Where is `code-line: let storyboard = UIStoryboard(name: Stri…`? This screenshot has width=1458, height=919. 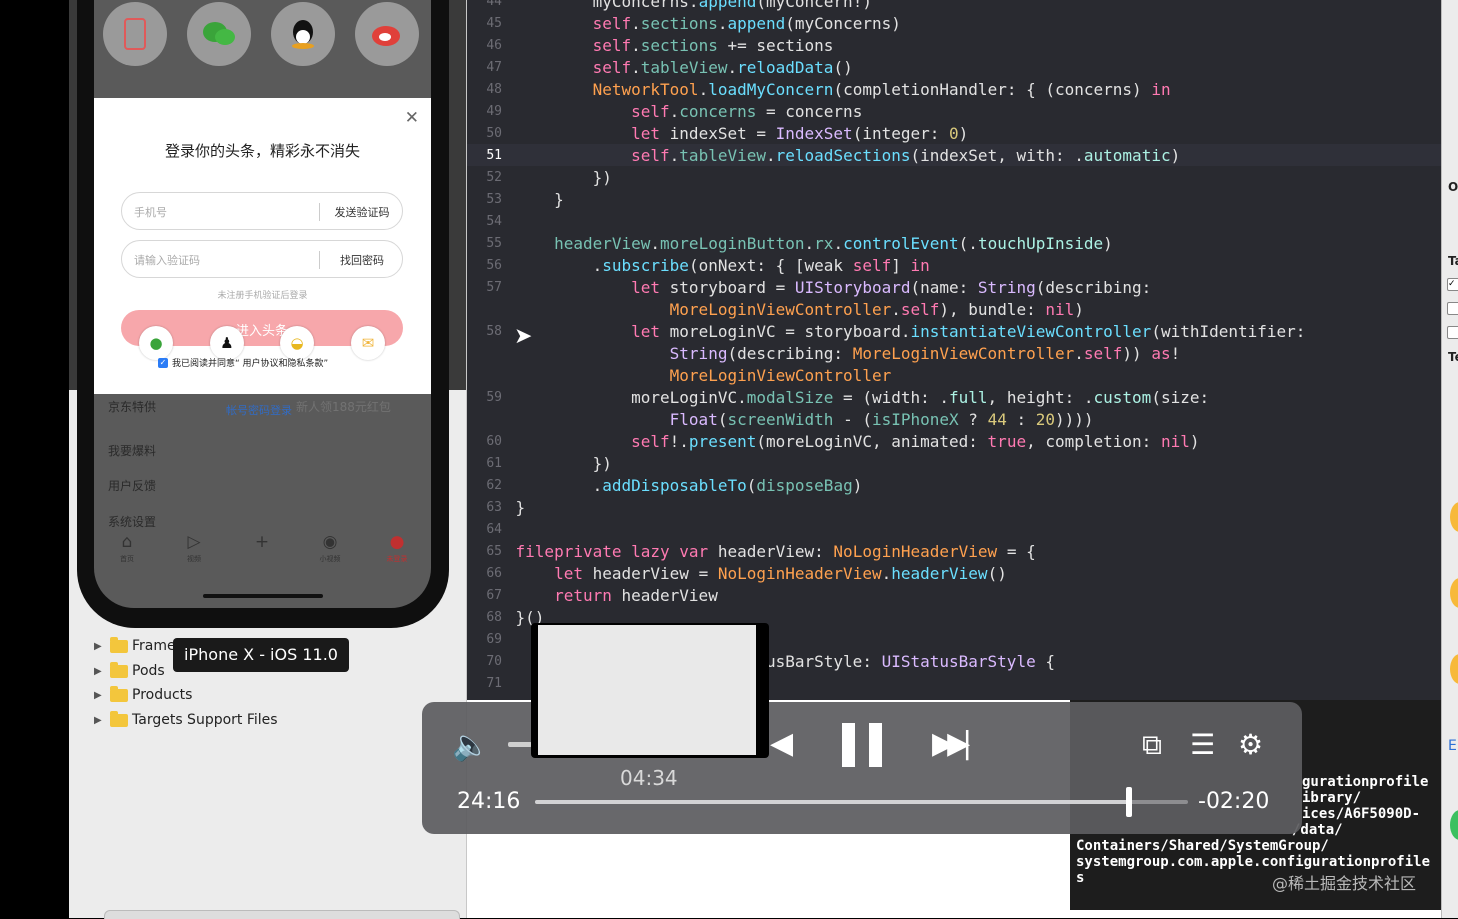
code-line: let storyboard = UIStoryboard(name: Stri… is located at coordinates (891, 287).